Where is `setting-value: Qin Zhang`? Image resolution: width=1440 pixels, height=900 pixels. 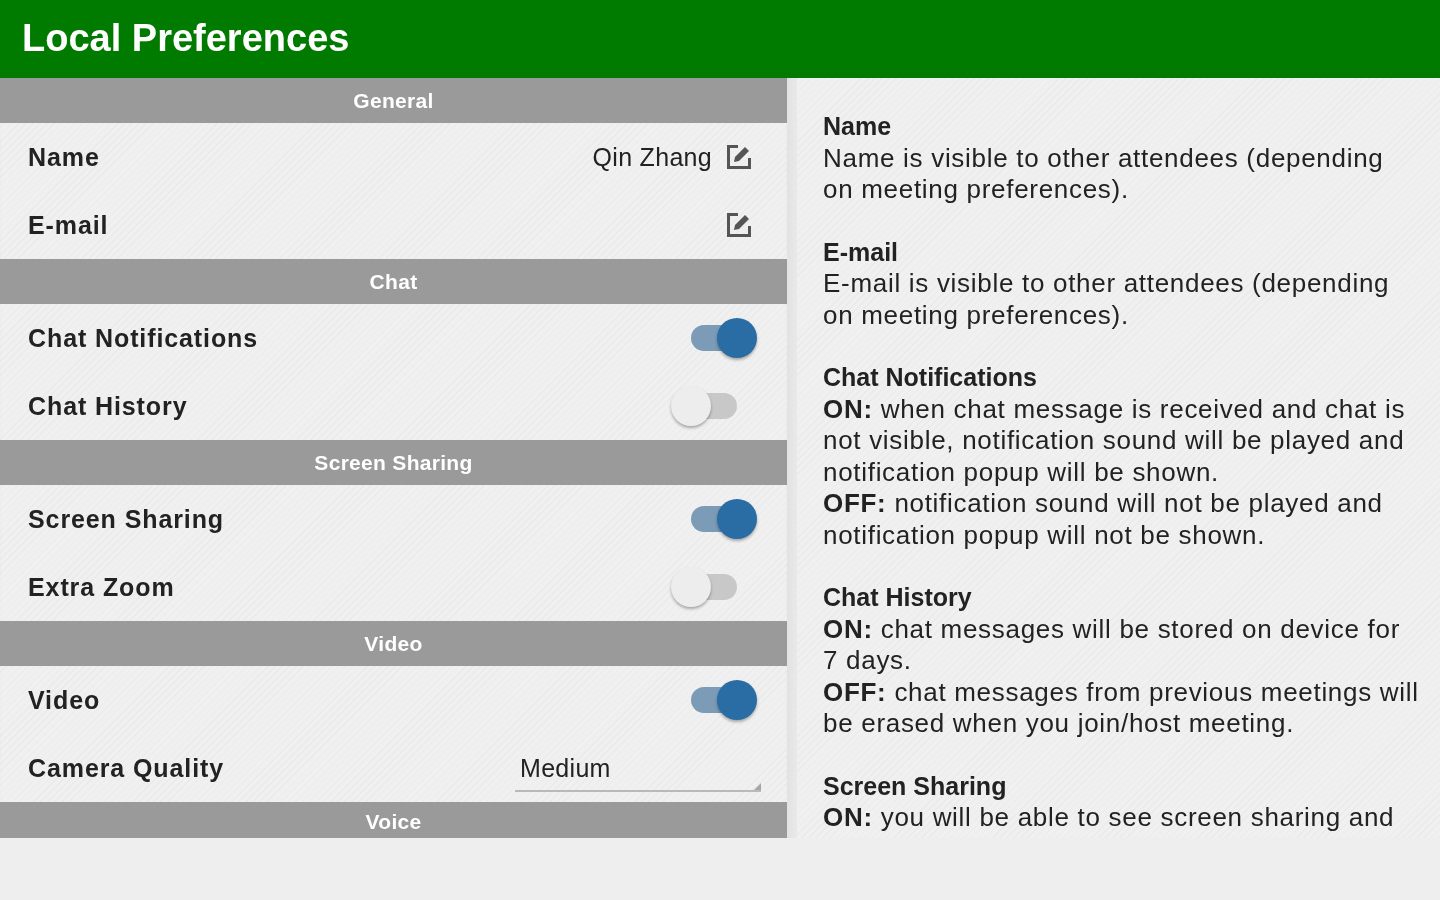 setting-value: Qin Zhang is located at coordinates (652, 157).